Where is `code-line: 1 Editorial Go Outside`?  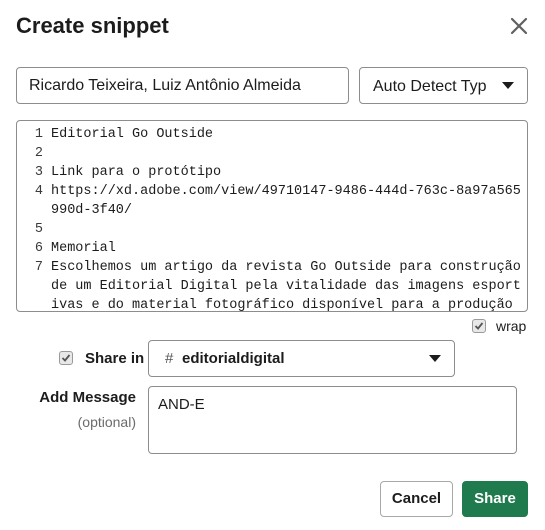 code-line: 1 Editorial Go Outside is located at coordinates (272, 134).